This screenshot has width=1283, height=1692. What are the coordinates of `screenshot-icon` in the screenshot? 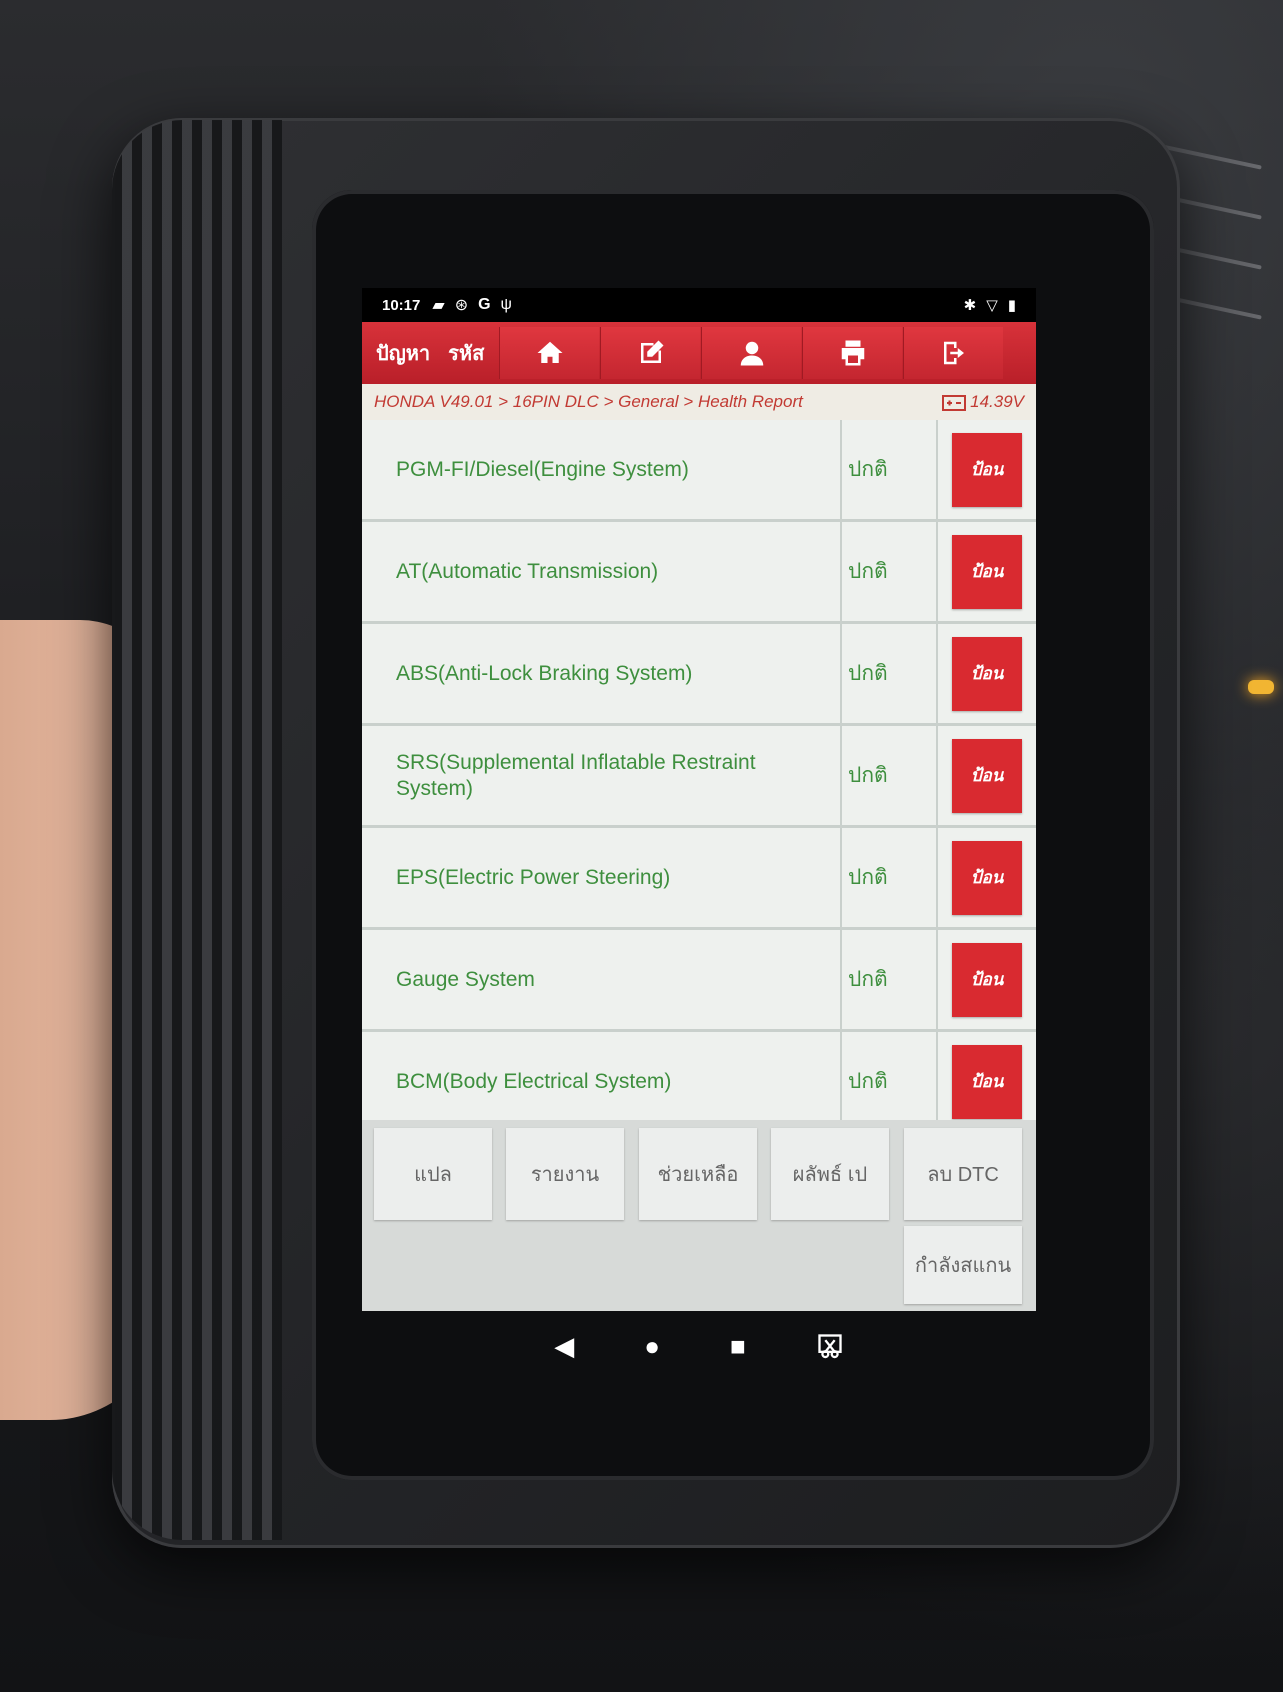 It's located at (830, 1346).